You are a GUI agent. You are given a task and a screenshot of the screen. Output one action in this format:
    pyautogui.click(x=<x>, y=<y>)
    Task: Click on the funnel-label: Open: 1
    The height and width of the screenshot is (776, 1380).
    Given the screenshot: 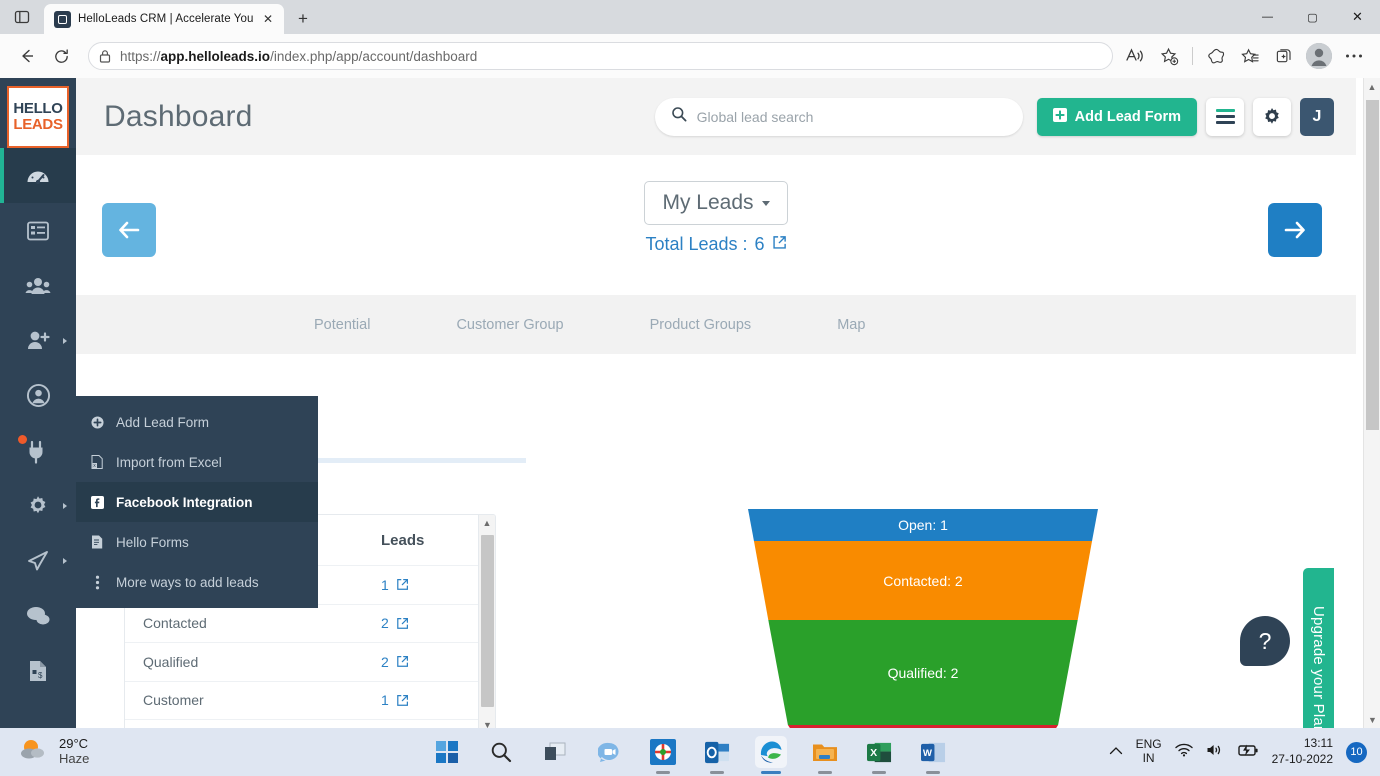 What is the action you would take?
    pyautogui.click(x=923, y=525)
    